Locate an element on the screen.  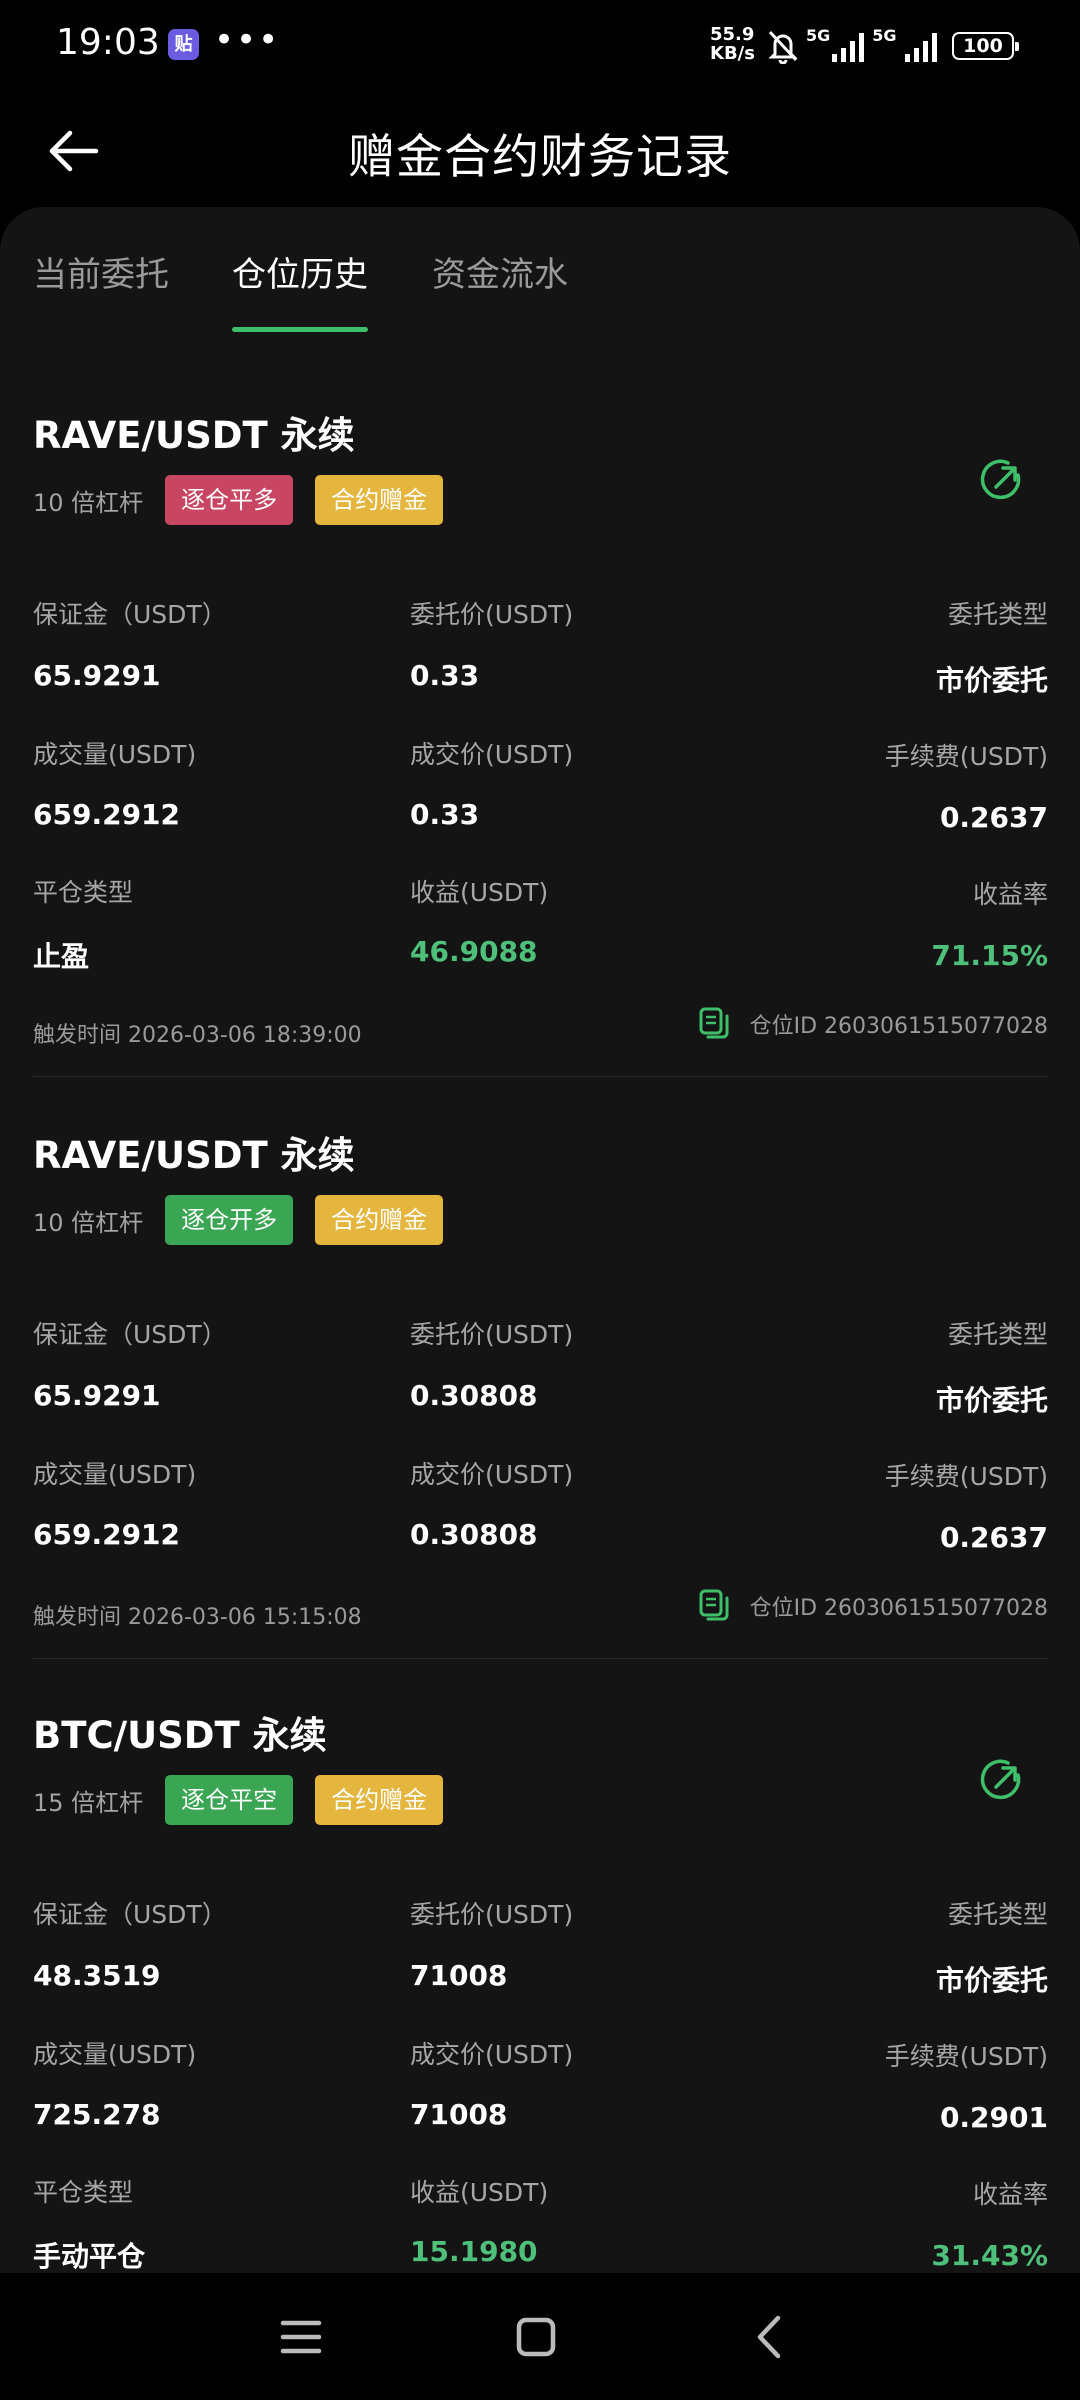
leverage-label: 10 倍杠杆 is located at coordinates (88, 502).